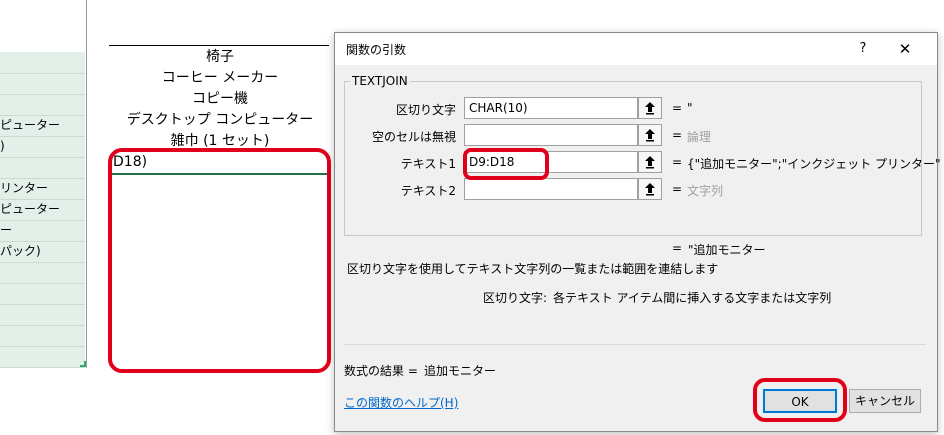 The width and height of the screenshot is (944, 435). Describe the element at coordinates (551, 189) in the screenshot. I see `arg-input-text2` at that location.